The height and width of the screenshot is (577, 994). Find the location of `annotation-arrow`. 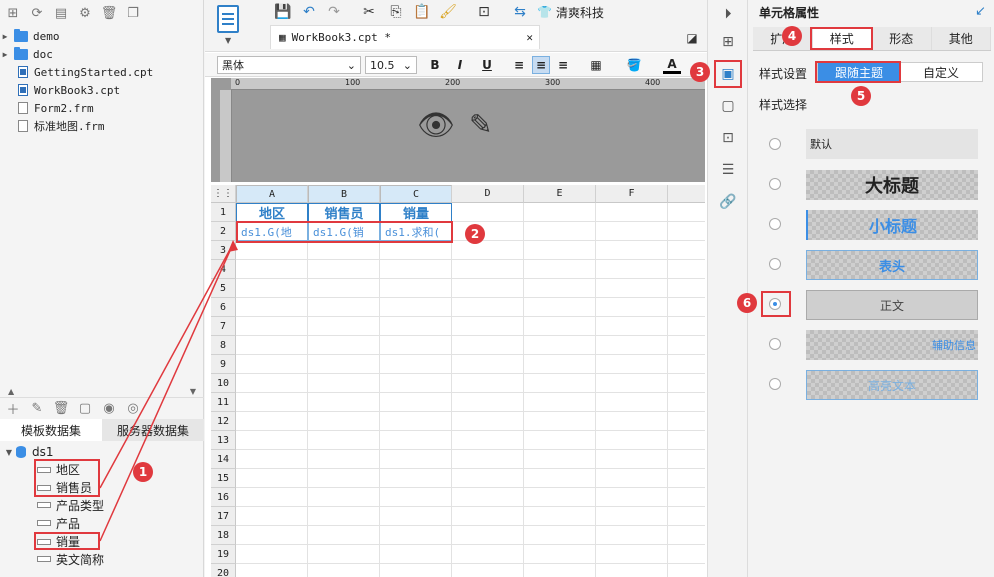

annotation-arrow is located at coordinates (168, 391).